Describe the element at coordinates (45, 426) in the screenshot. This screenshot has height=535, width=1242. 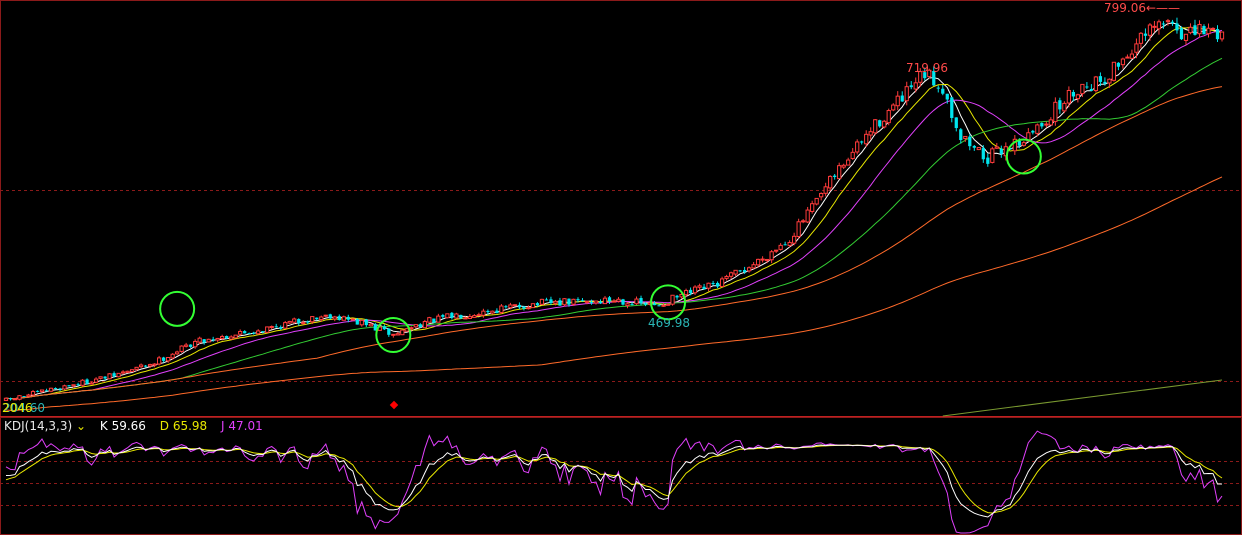
I see `kdj-title: KDJ(14,3,3) ⌄` at that location.